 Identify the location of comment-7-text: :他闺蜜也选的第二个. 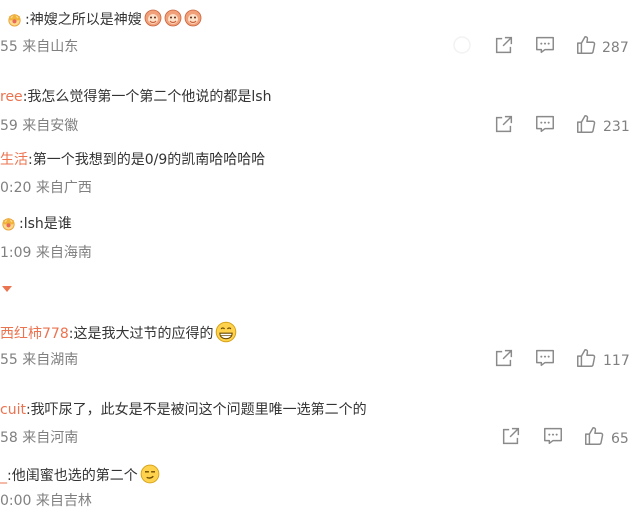
(72, 476).